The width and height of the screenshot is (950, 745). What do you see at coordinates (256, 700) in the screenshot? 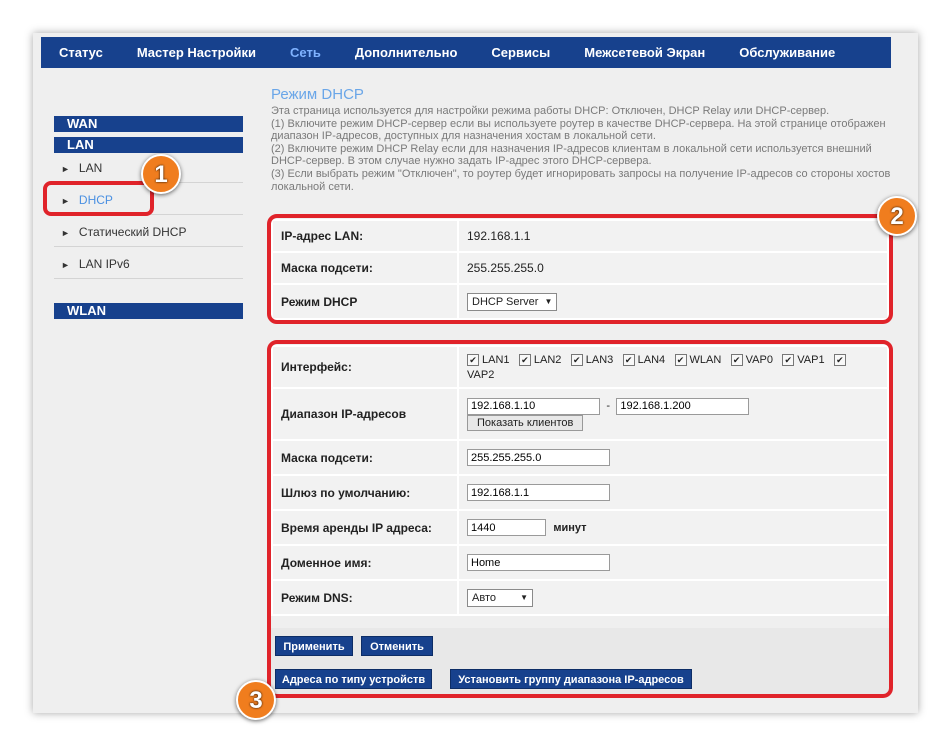
I see `step-badge-3: 3` at bounding box center [256, 700].